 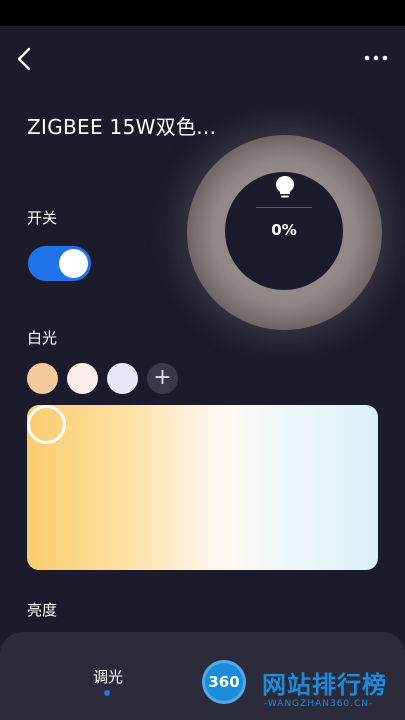 I want to click on white-light-label: 白光, so click(x=42, y=338).